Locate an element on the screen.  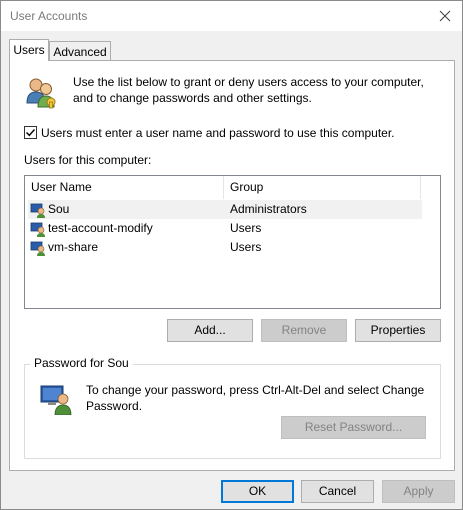
must-login-checkbox is located at coordinates (30, 132).